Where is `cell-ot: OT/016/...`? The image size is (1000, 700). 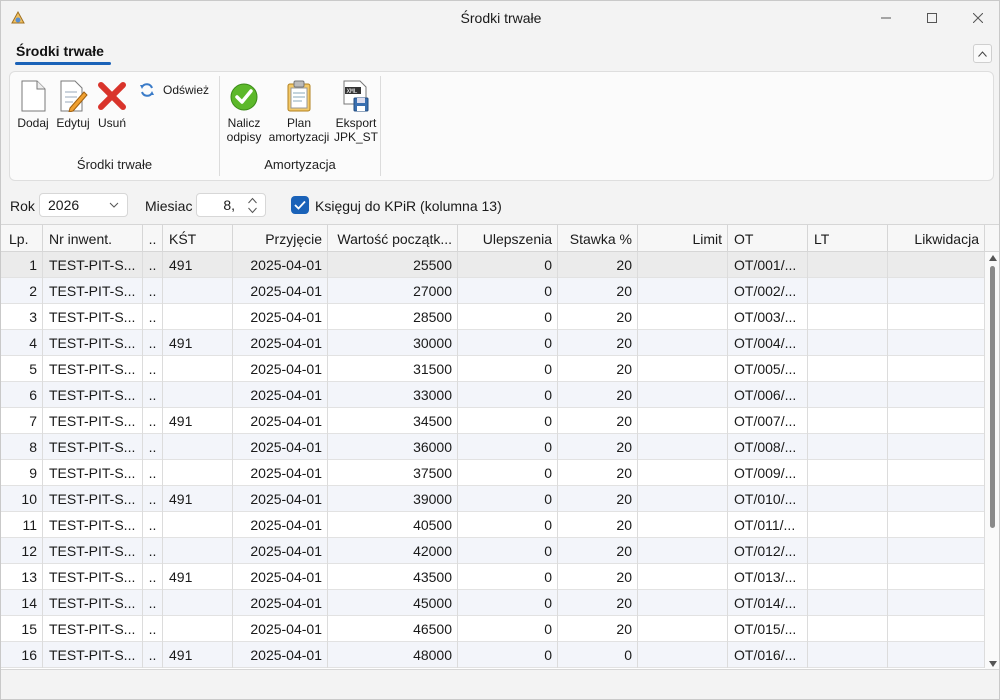
cell-ot: OT/016/... is located at coordinates (768, 655).